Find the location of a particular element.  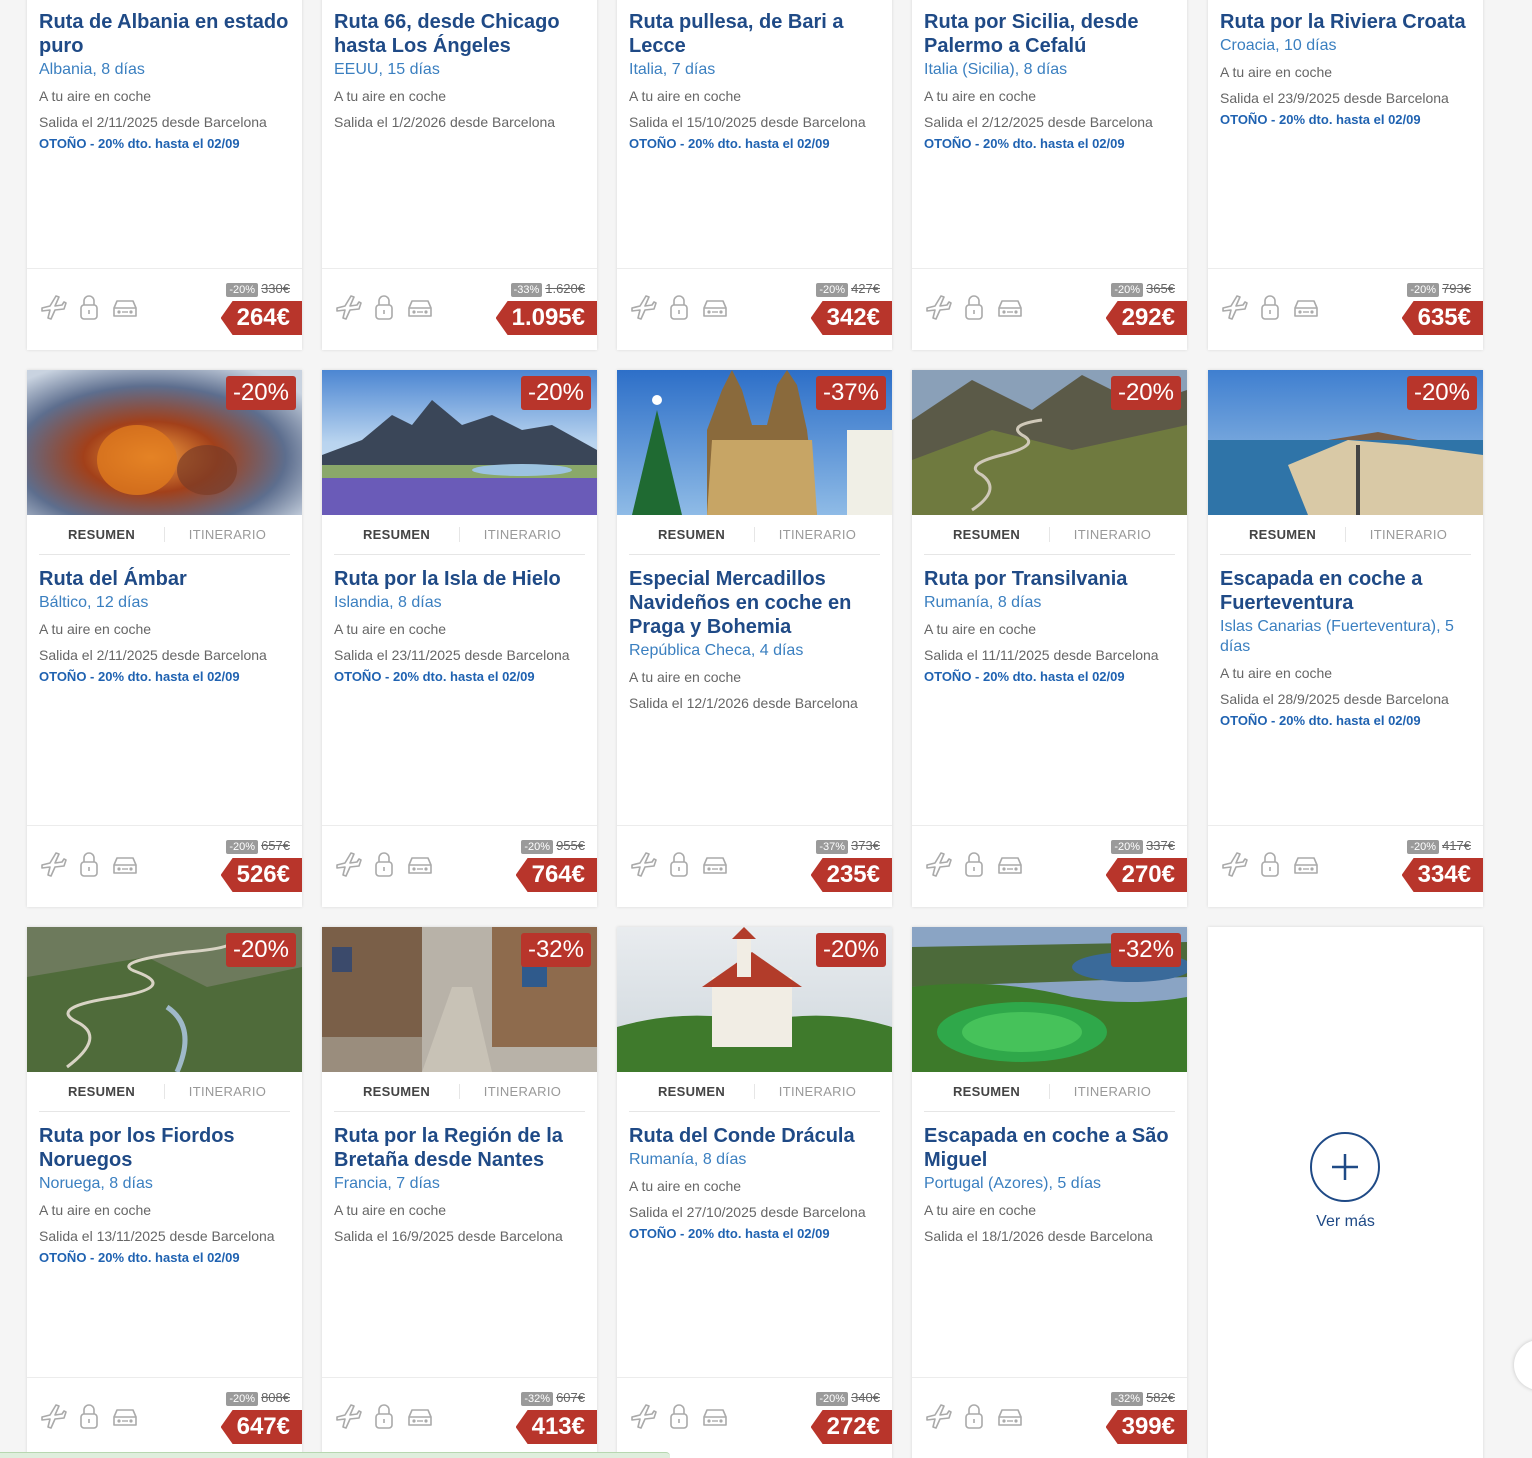

trip-title: Ruta de Albania en estado puro is located at coordinates (164, 34).